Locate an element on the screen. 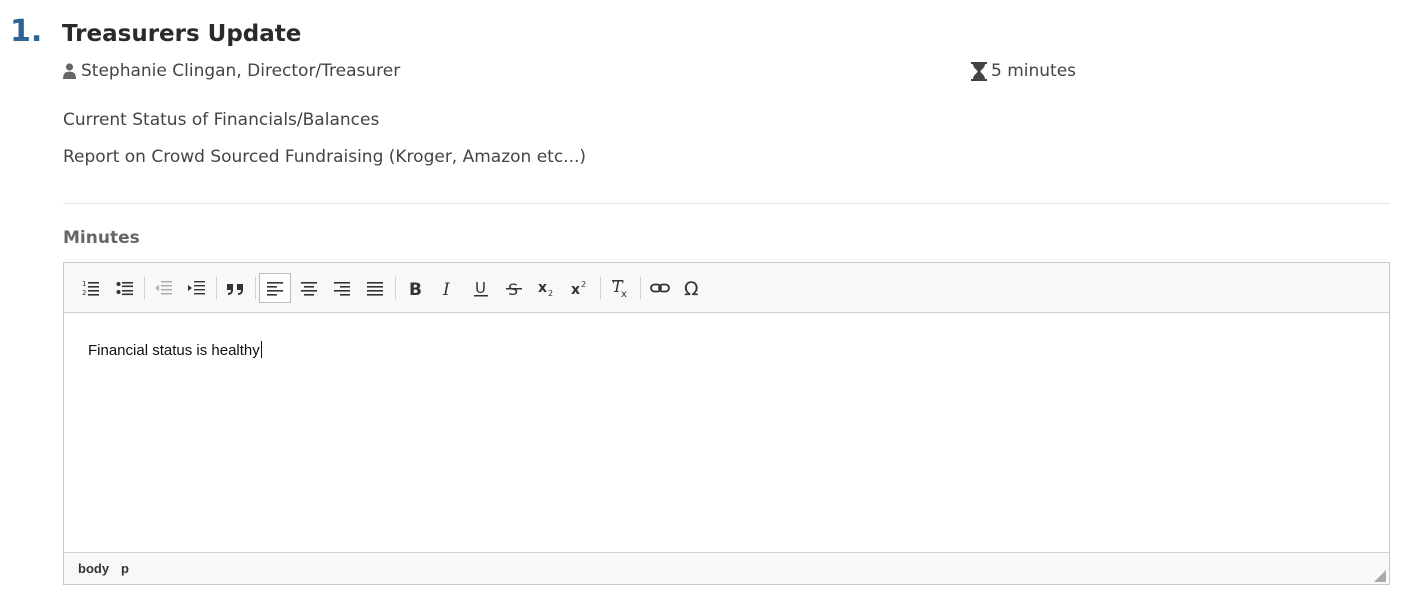  divider is located at coordinates (726, 203).